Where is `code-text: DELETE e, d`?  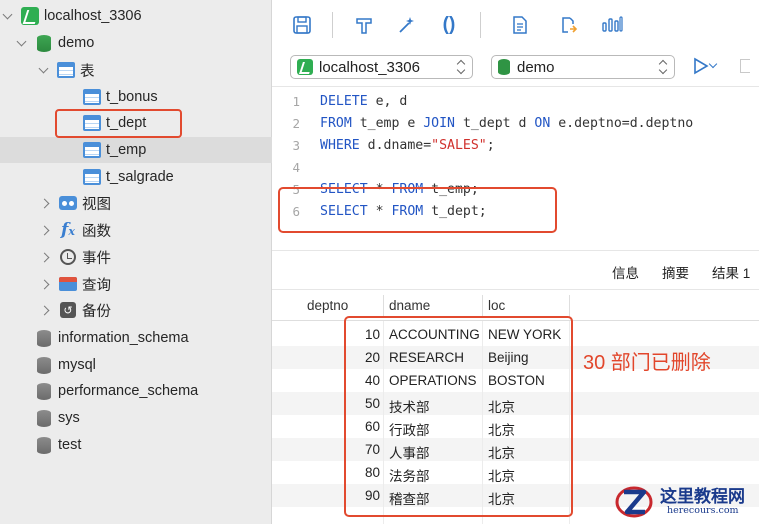 code-text: DELETE e, d is located at coordinates (363, 101).